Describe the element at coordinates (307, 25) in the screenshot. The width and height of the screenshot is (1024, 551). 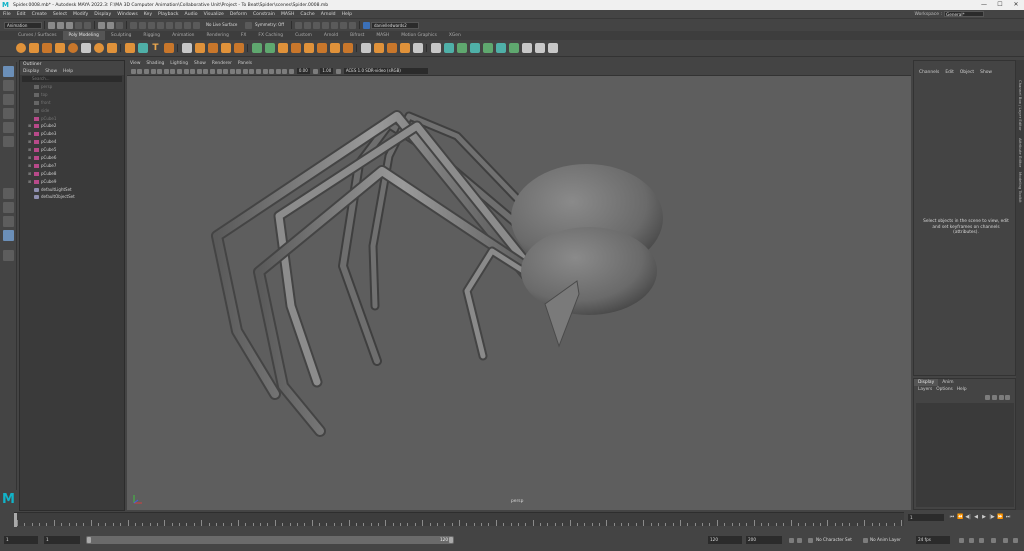
I see `ipr-render-icon` at that location.